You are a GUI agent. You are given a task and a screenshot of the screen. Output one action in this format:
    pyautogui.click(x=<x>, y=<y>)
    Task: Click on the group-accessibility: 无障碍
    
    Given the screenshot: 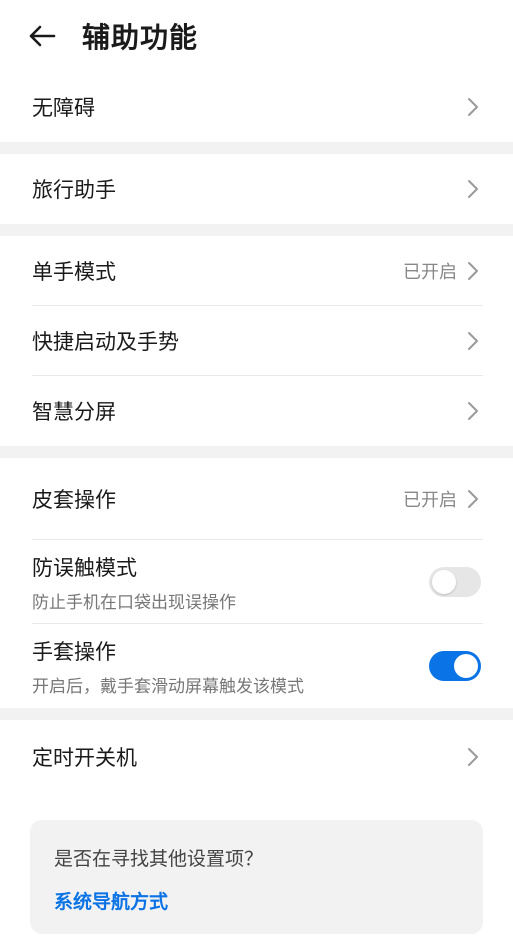 What is the action you would take?
    pyautogui.click(x=256, y=107)
    